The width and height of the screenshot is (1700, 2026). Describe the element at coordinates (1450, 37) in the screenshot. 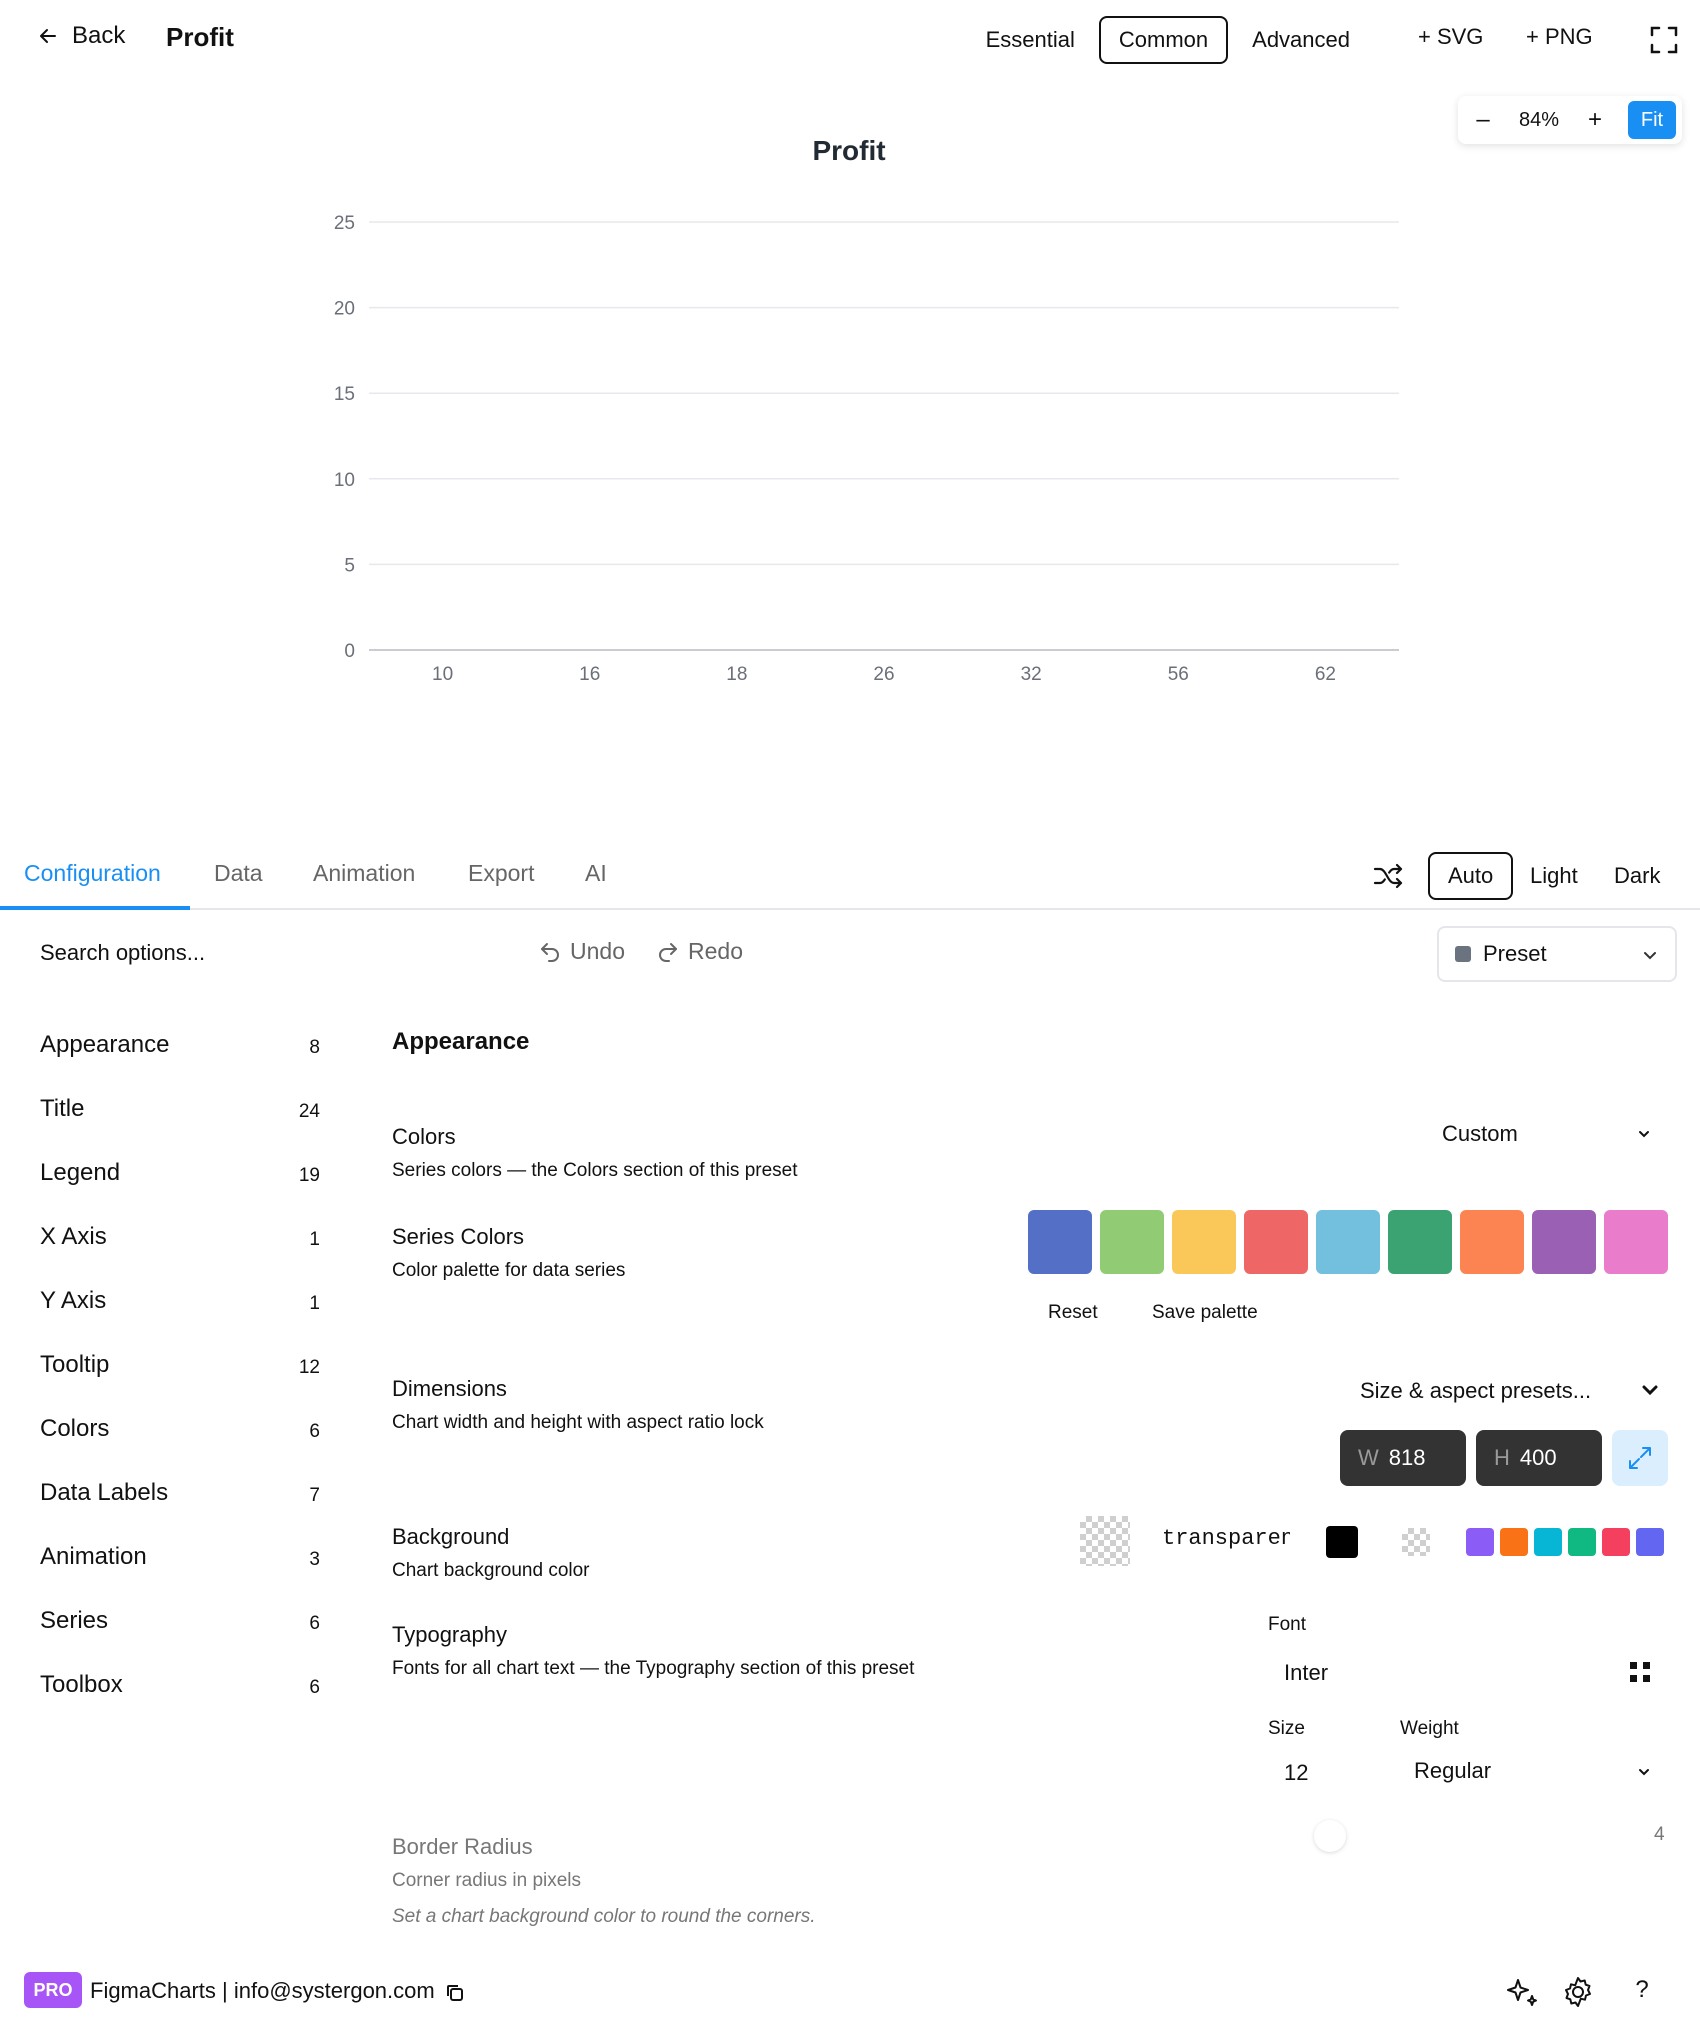

I see `export-svg-button: + SVG` at that location.